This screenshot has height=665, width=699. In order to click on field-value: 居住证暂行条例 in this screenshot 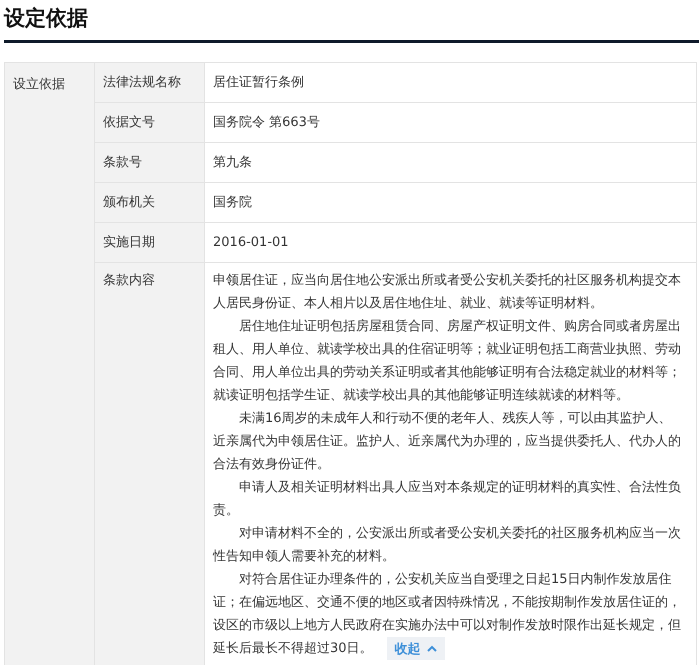, I will do `click(451, 83)`.